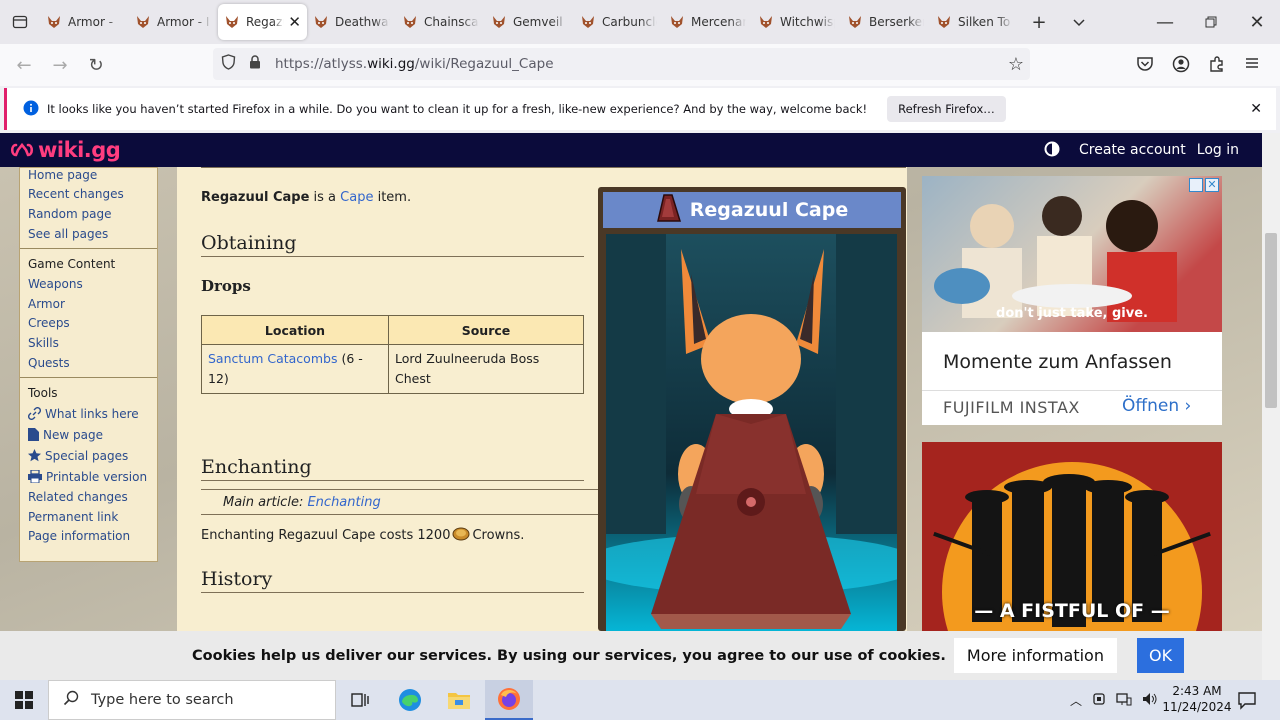 This screenshot has height=720, width=1280. I want to click on infobox-title: Regazuul Cape, so click(752, 210).